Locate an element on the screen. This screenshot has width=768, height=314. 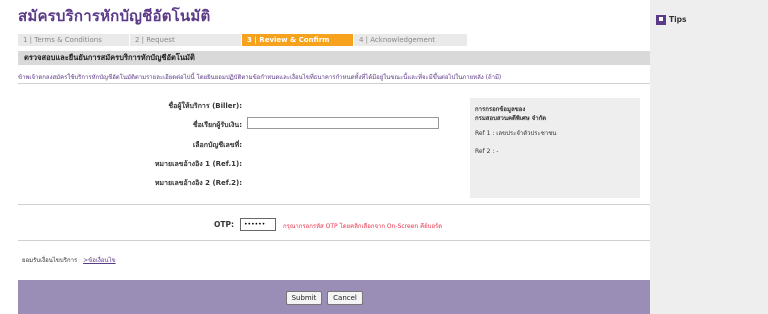
ref2-label: หมายเลขอ้างอิง 2 (Ref.2): is located at coordinates (198, 183).